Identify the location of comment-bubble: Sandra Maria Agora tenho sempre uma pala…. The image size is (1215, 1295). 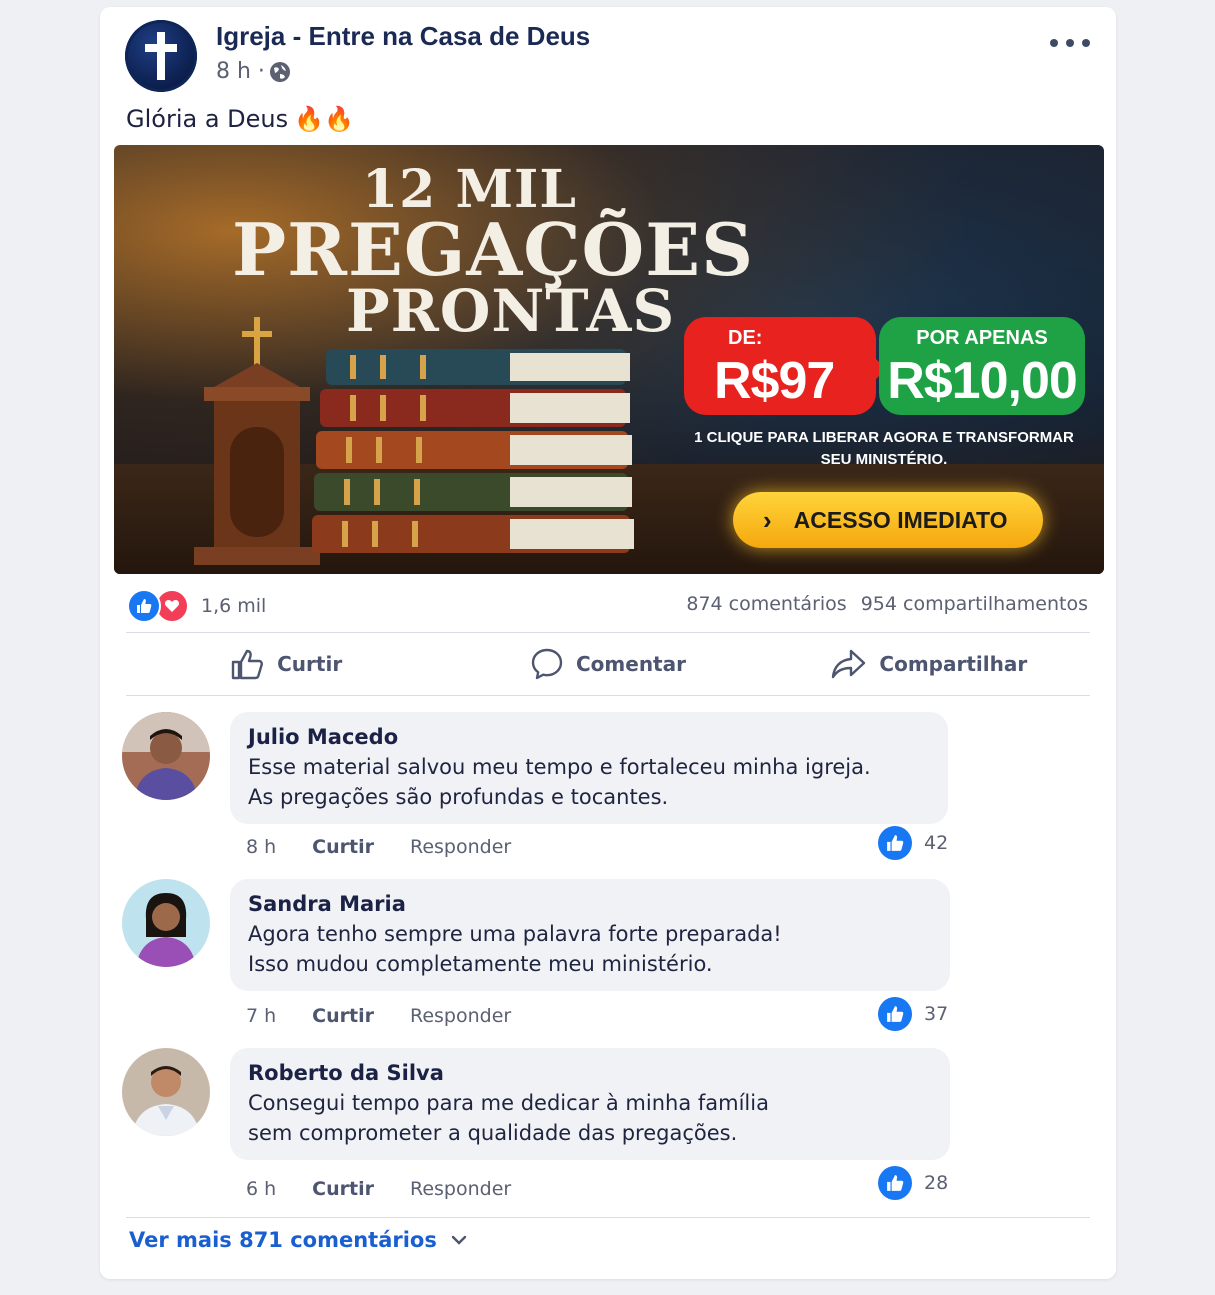
(590, 935).